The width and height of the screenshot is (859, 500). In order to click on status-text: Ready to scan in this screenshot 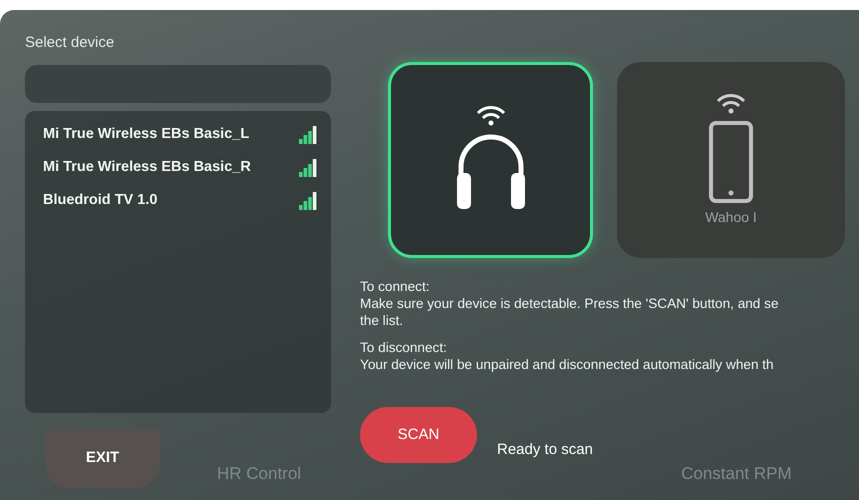, I will do `click(545, 450)`.